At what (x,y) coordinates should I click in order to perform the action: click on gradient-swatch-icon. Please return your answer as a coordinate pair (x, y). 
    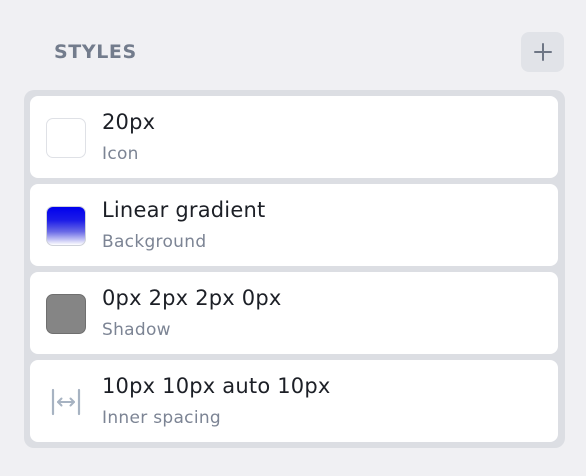
    Looking at the image, I should click on (66, 226).